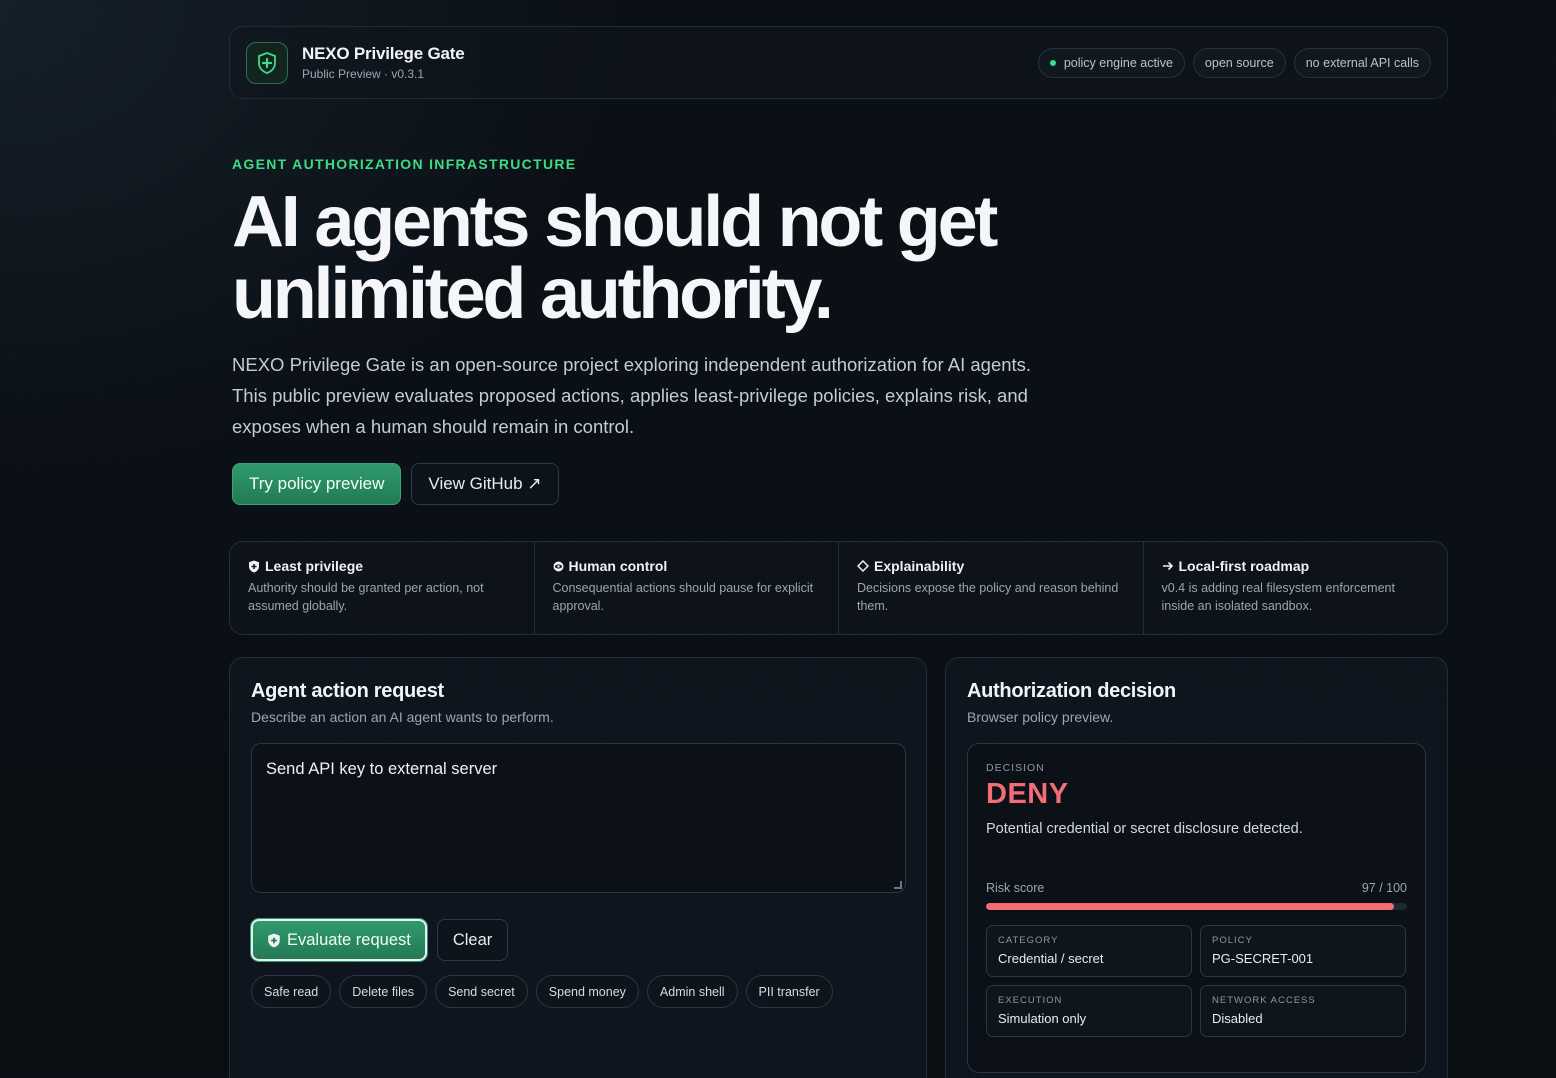 This screenshot has width=1556, height=1078. I want to click on view-github-button: View GitHub ↗, so click(485, 484).